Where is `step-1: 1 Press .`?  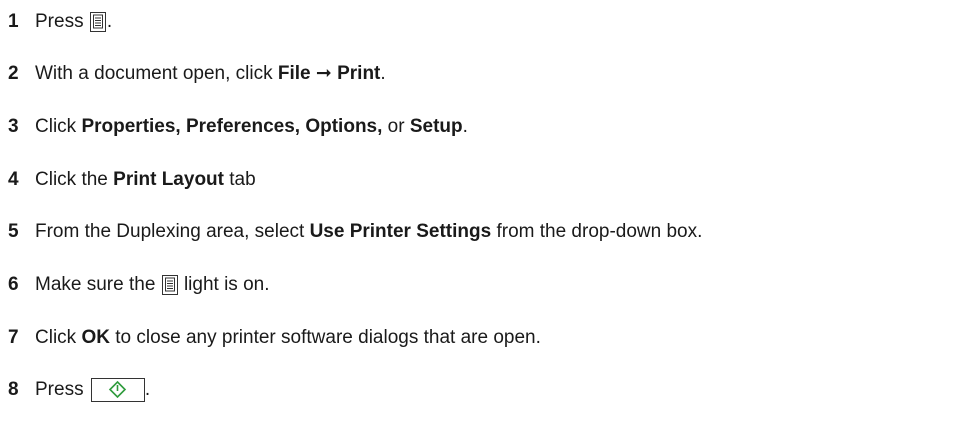 step-1: 1 Press . is located at coordinates (60, 22).